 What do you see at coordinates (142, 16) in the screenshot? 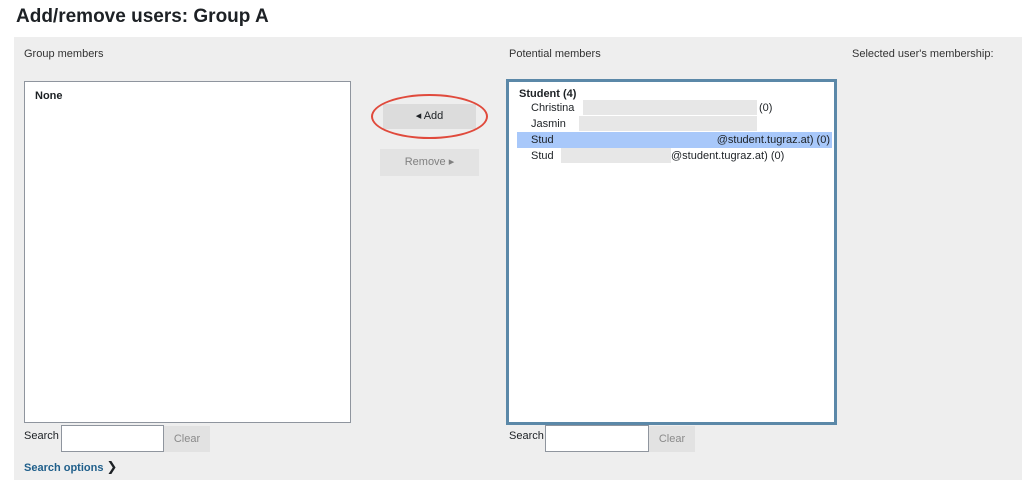
I see `page-title: Add/remove users: Group A` at bounding box center [142, 16].